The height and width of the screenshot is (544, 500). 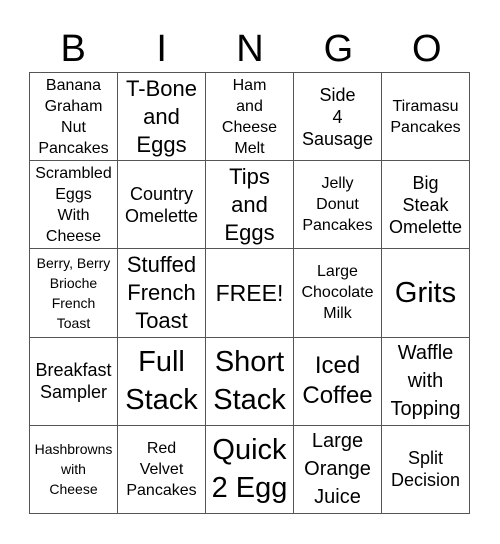 I want to click on bingo-cell: Berry, Berry Brioche French Toast, so click(x=74, y=293).